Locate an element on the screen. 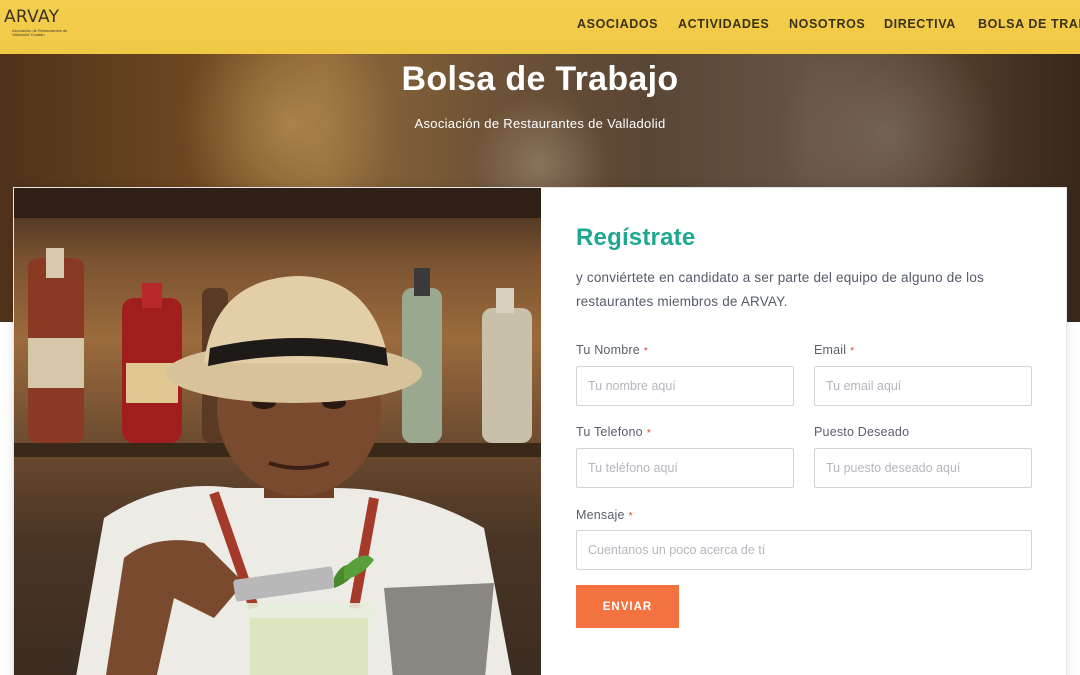 The height and width of the screenshot is (675, 1080). nav-item-nosotros: NOSOTROS is located at coordinates (827, 24).